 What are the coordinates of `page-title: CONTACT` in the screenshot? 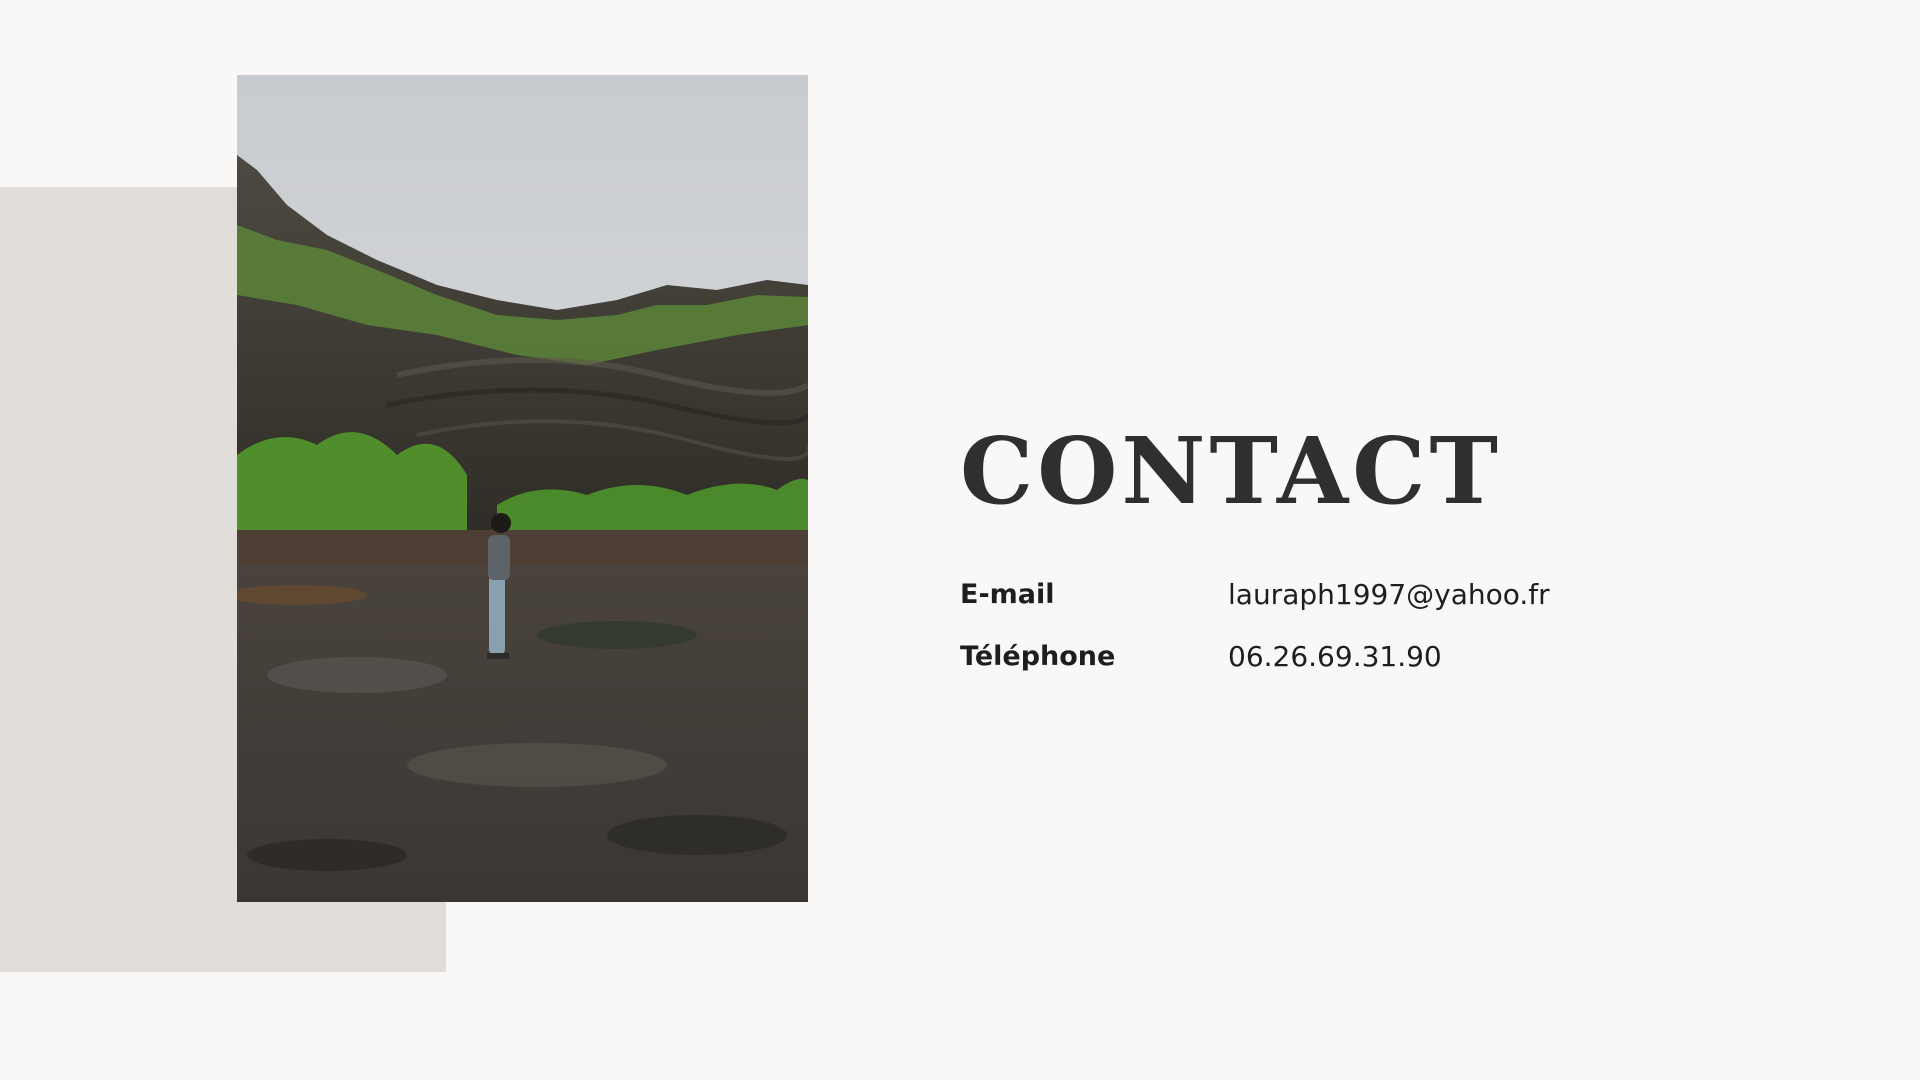 It's located at (1231, 471).